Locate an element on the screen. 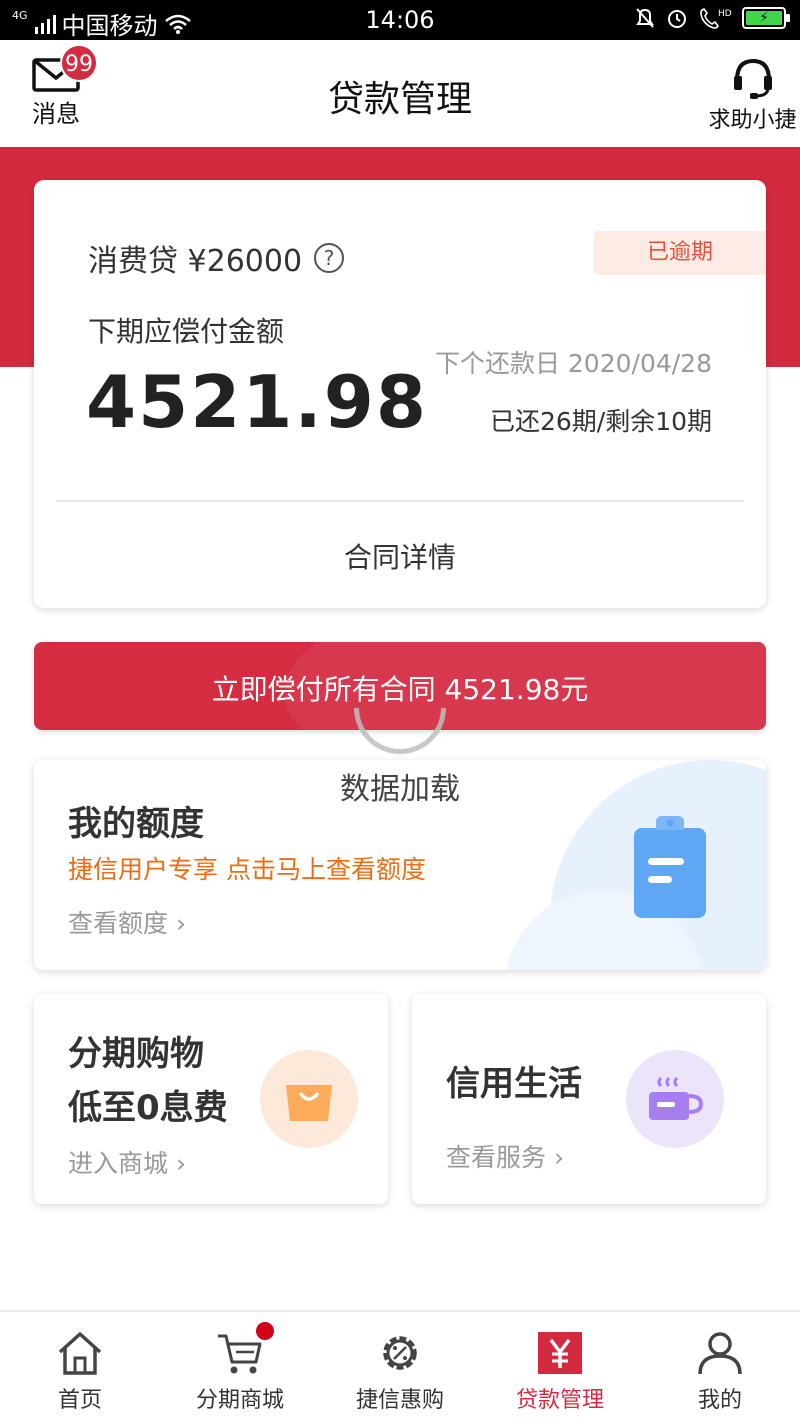 This screenshot has width=800, height=1422. bottom-tab-bar: 首页 分期商城 捷信惠购 贷款管理 我的 is located at coordinates (400, 1366).